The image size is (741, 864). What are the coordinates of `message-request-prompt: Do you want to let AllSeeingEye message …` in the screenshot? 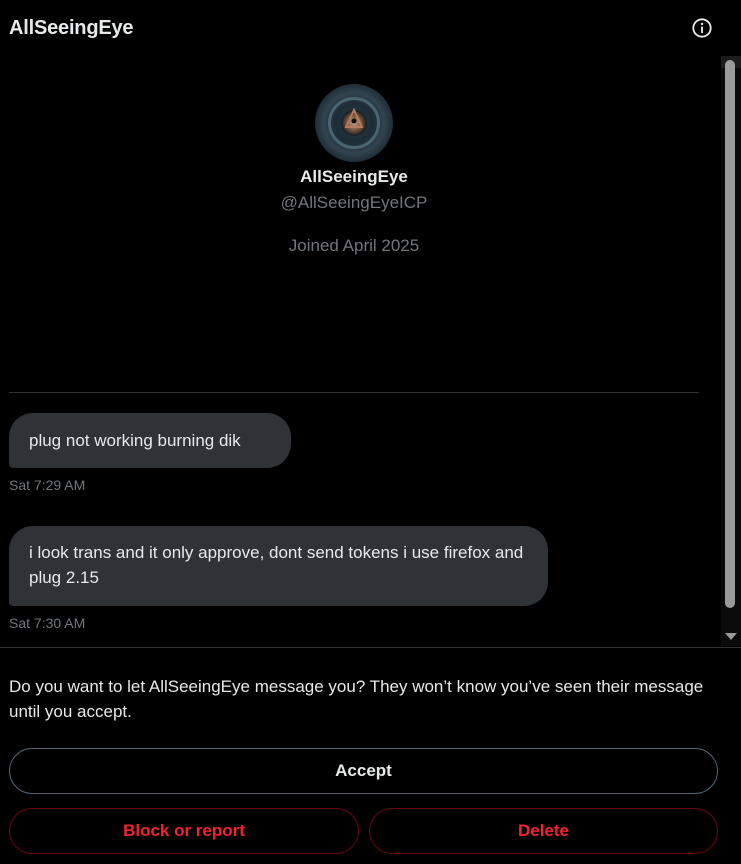 It's located at (356, 699).